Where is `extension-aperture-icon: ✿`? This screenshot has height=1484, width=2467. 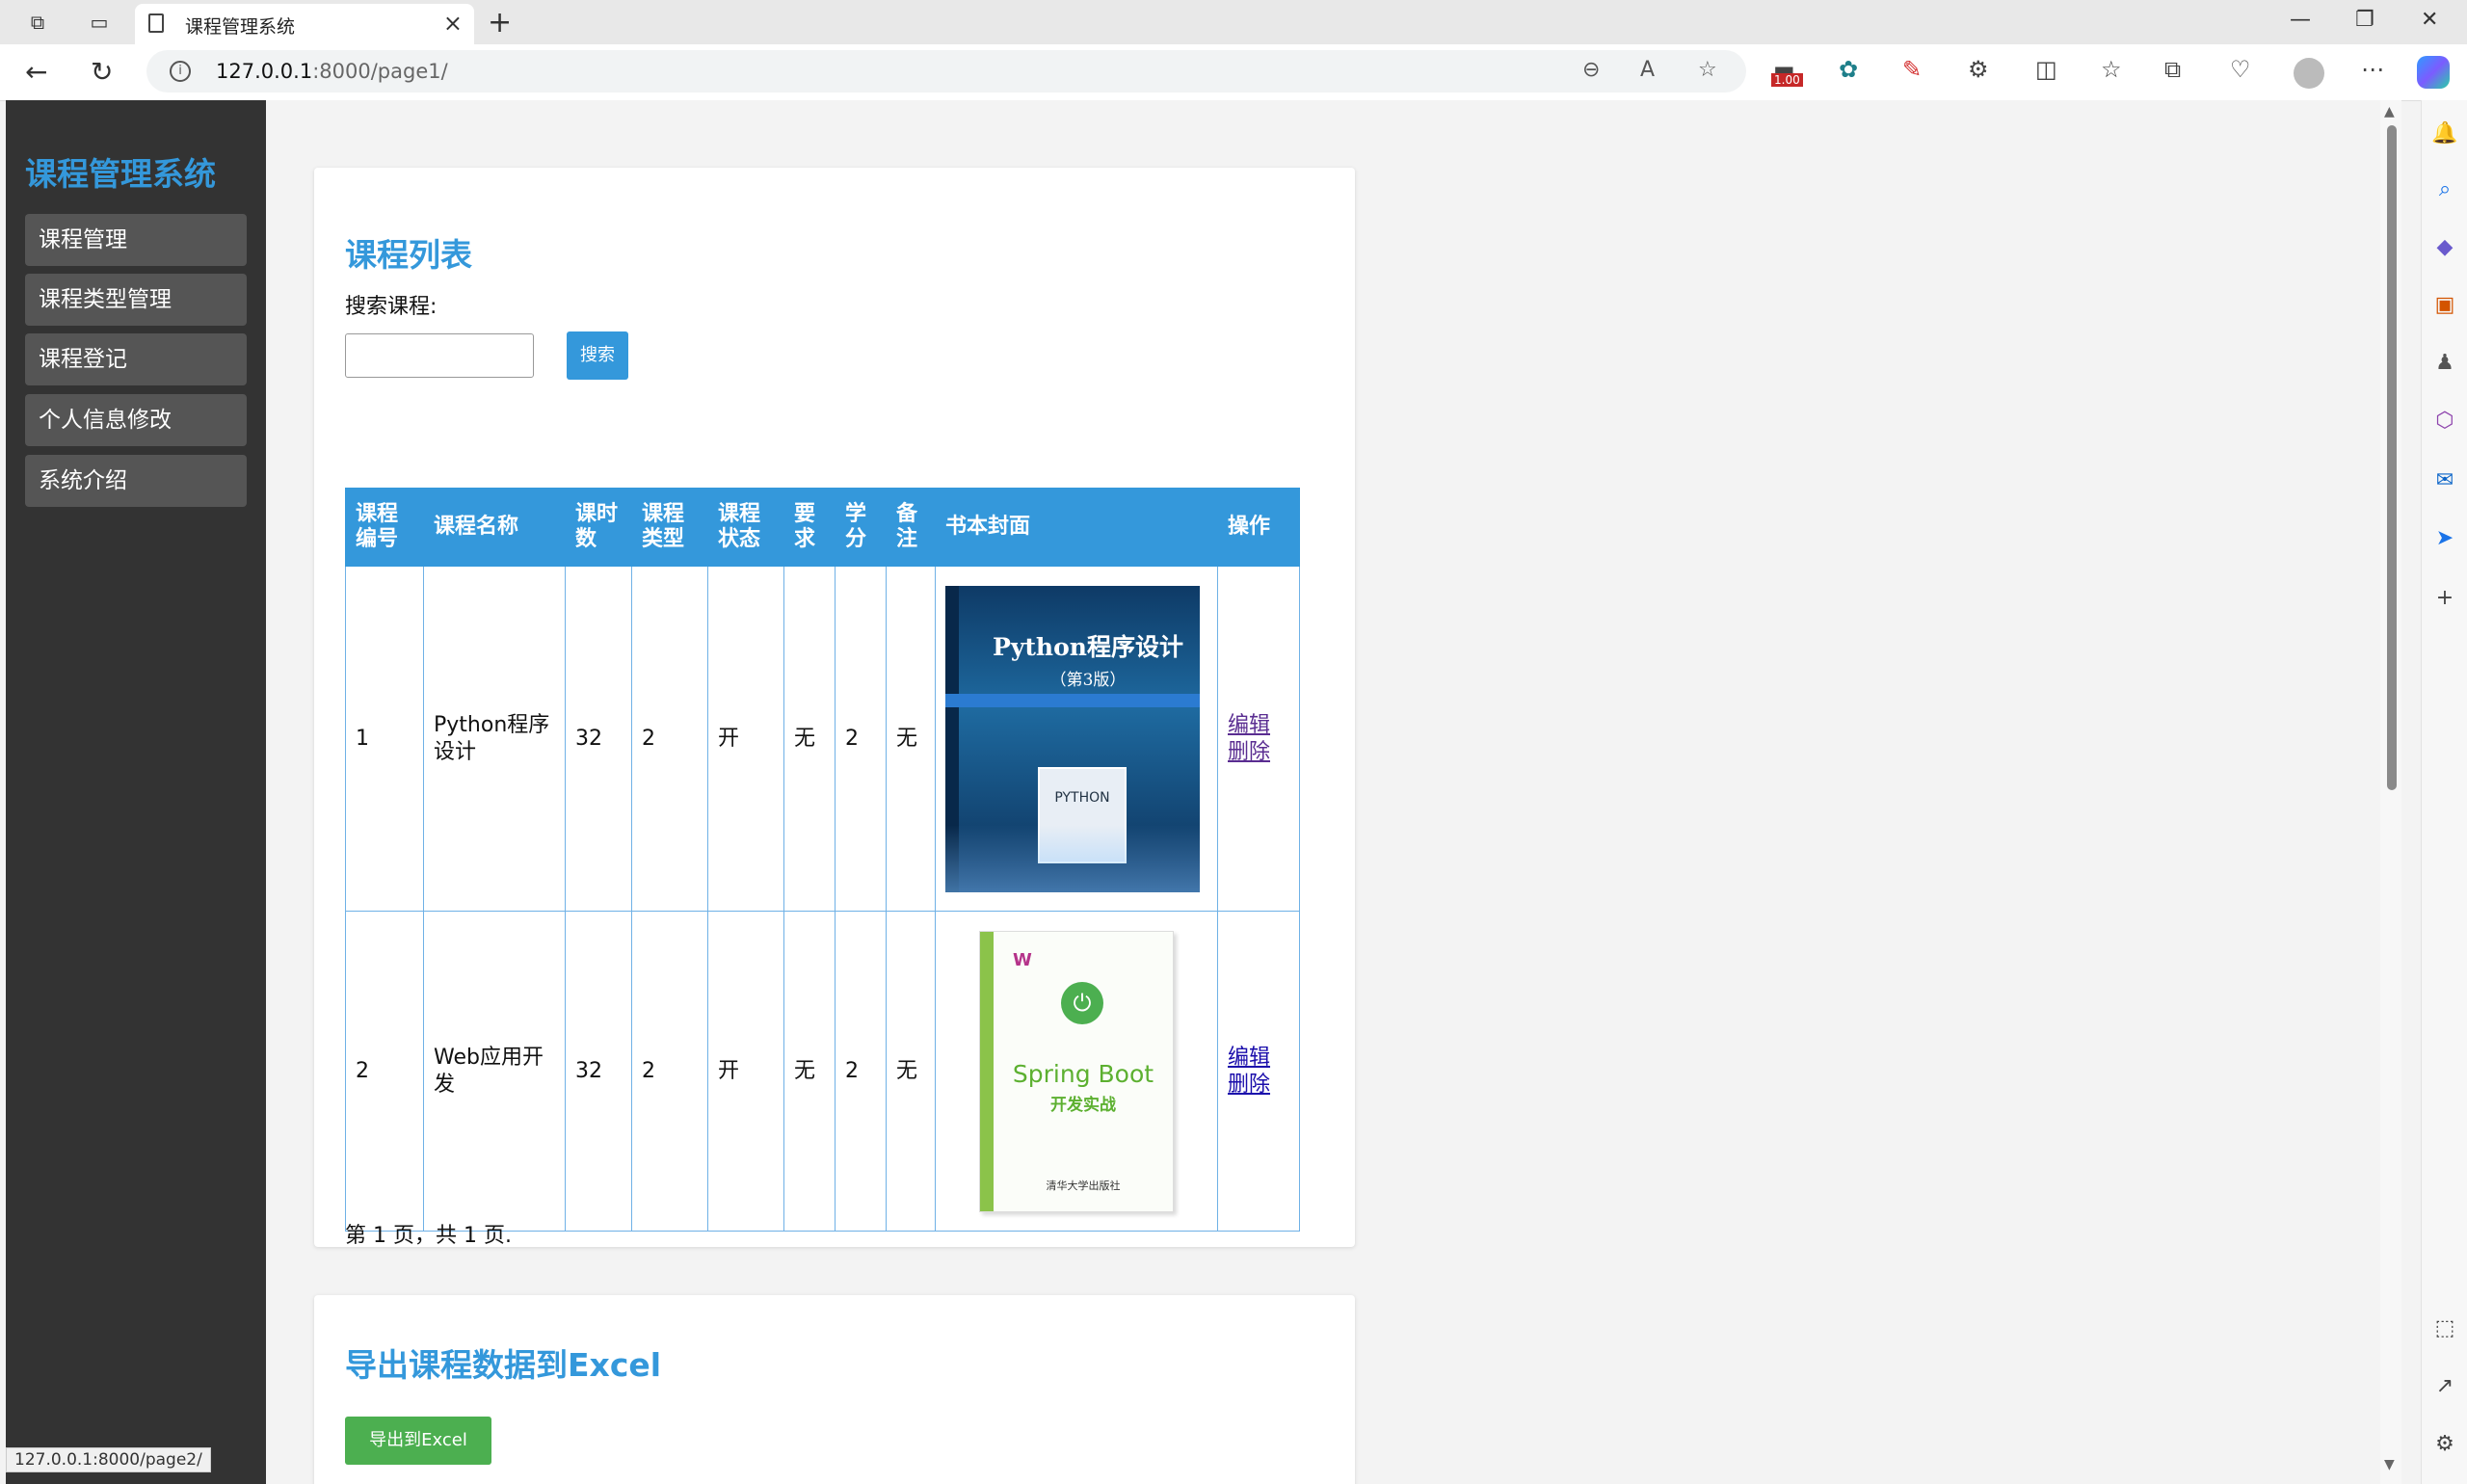
extension-aperture-icon: ✿ is located at coordinates (1848, 69).